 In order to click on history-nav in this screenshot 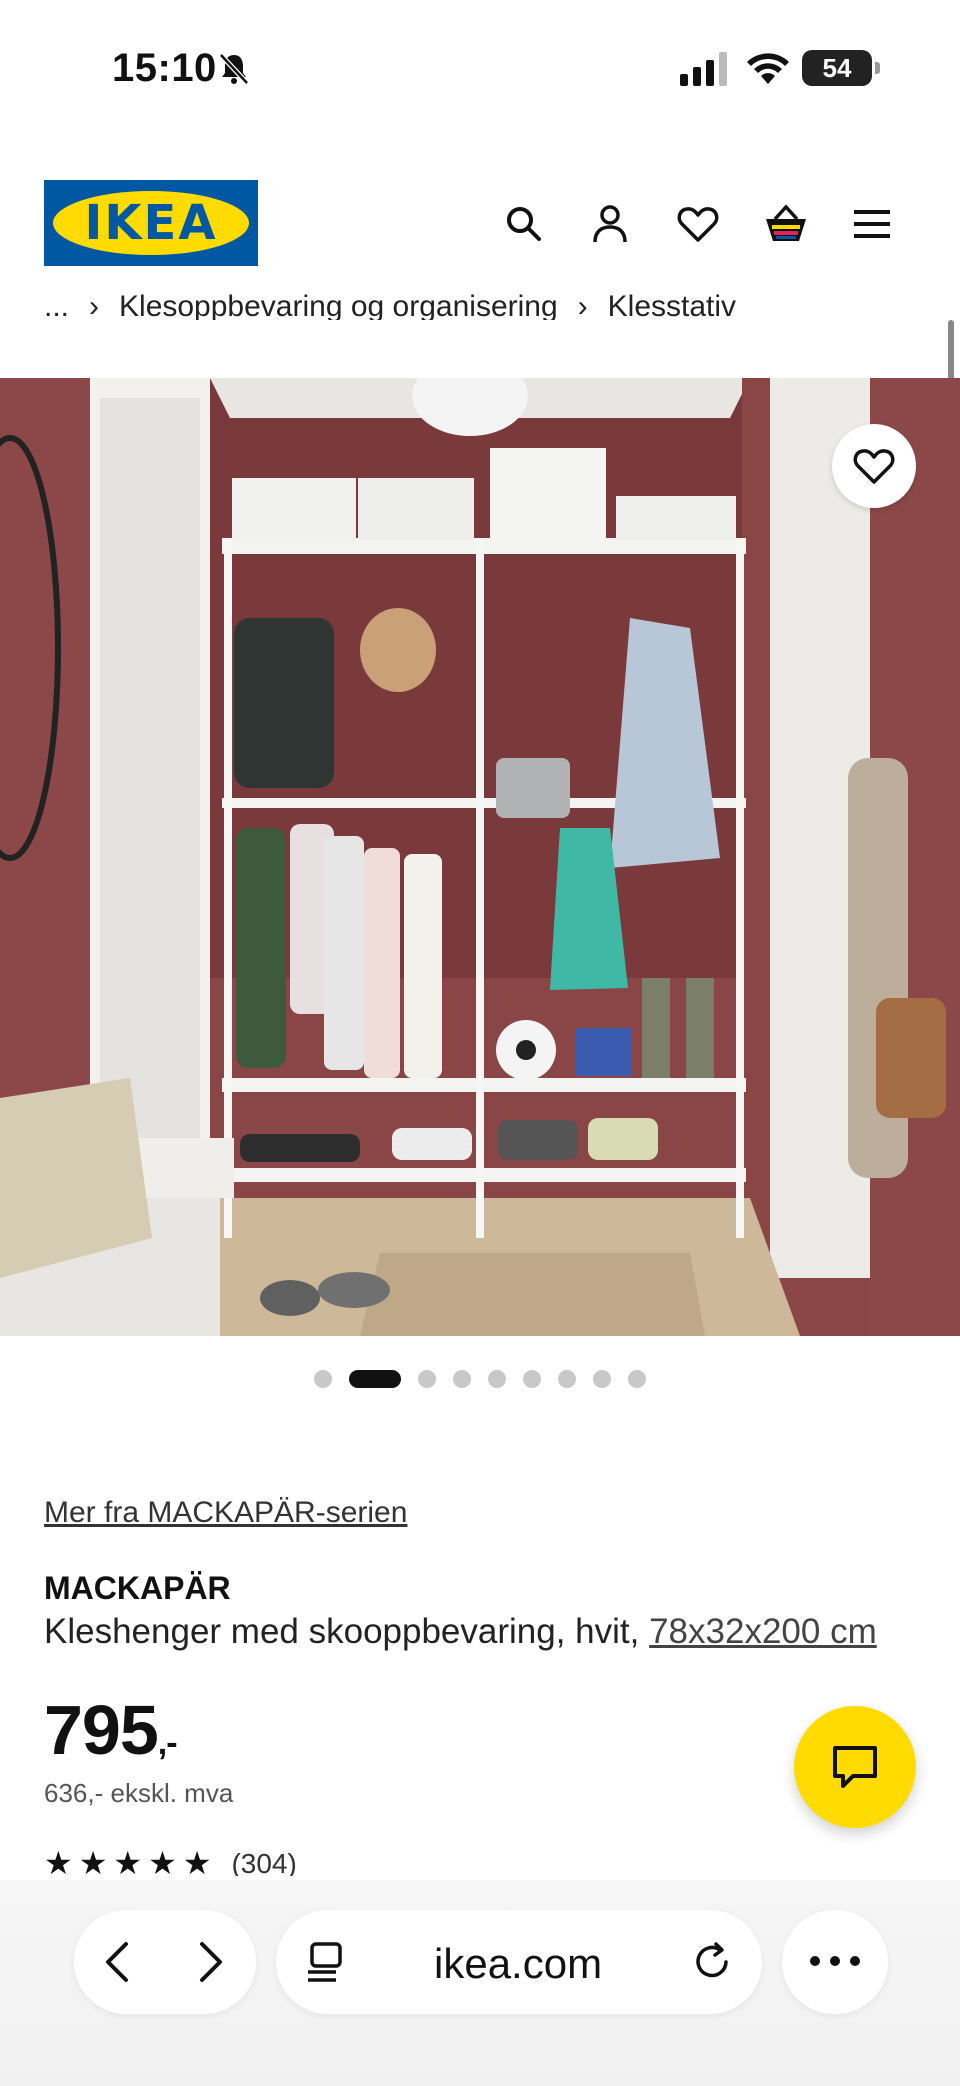, I will do `click(165, 1962)`.